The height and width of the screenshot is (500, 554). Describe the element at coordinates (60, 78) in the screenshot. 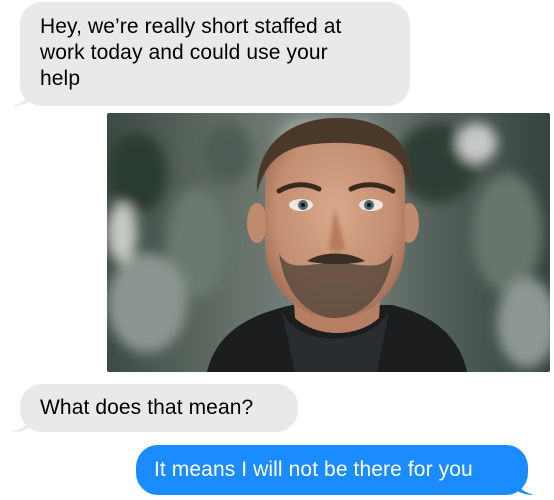

I see `message-text-line: help` at that location.